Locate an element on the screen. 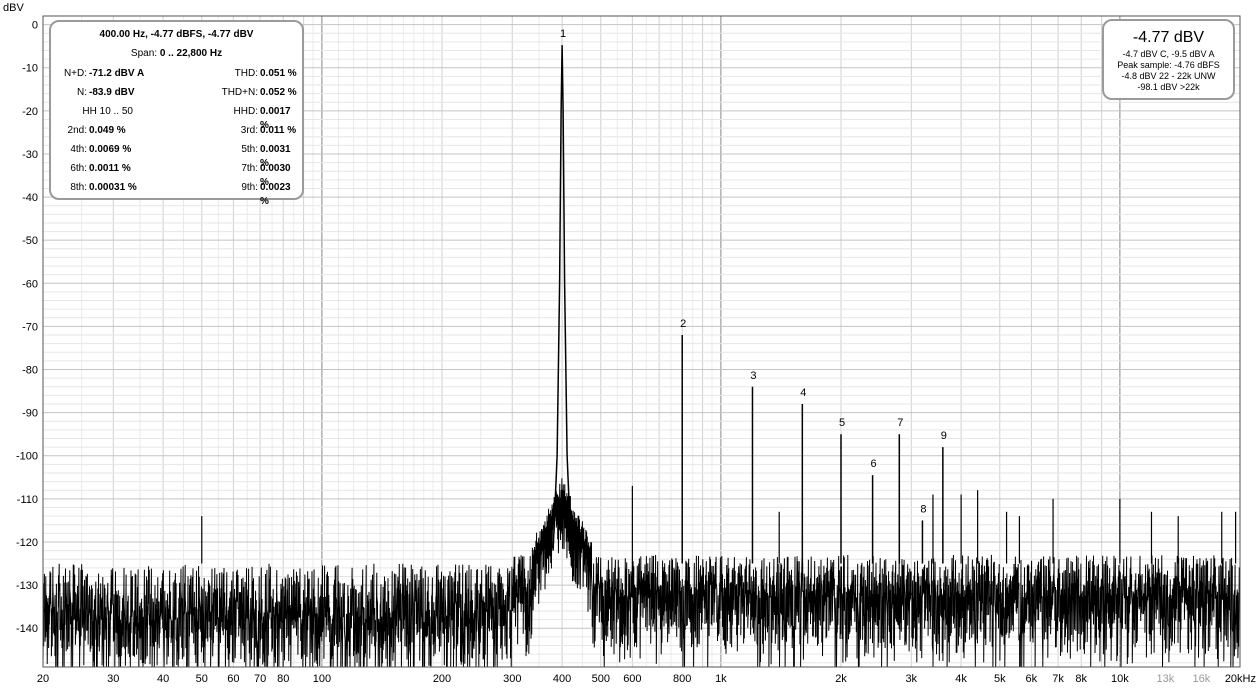  y-tick-label: -10 is located at coordinates (30, 69).